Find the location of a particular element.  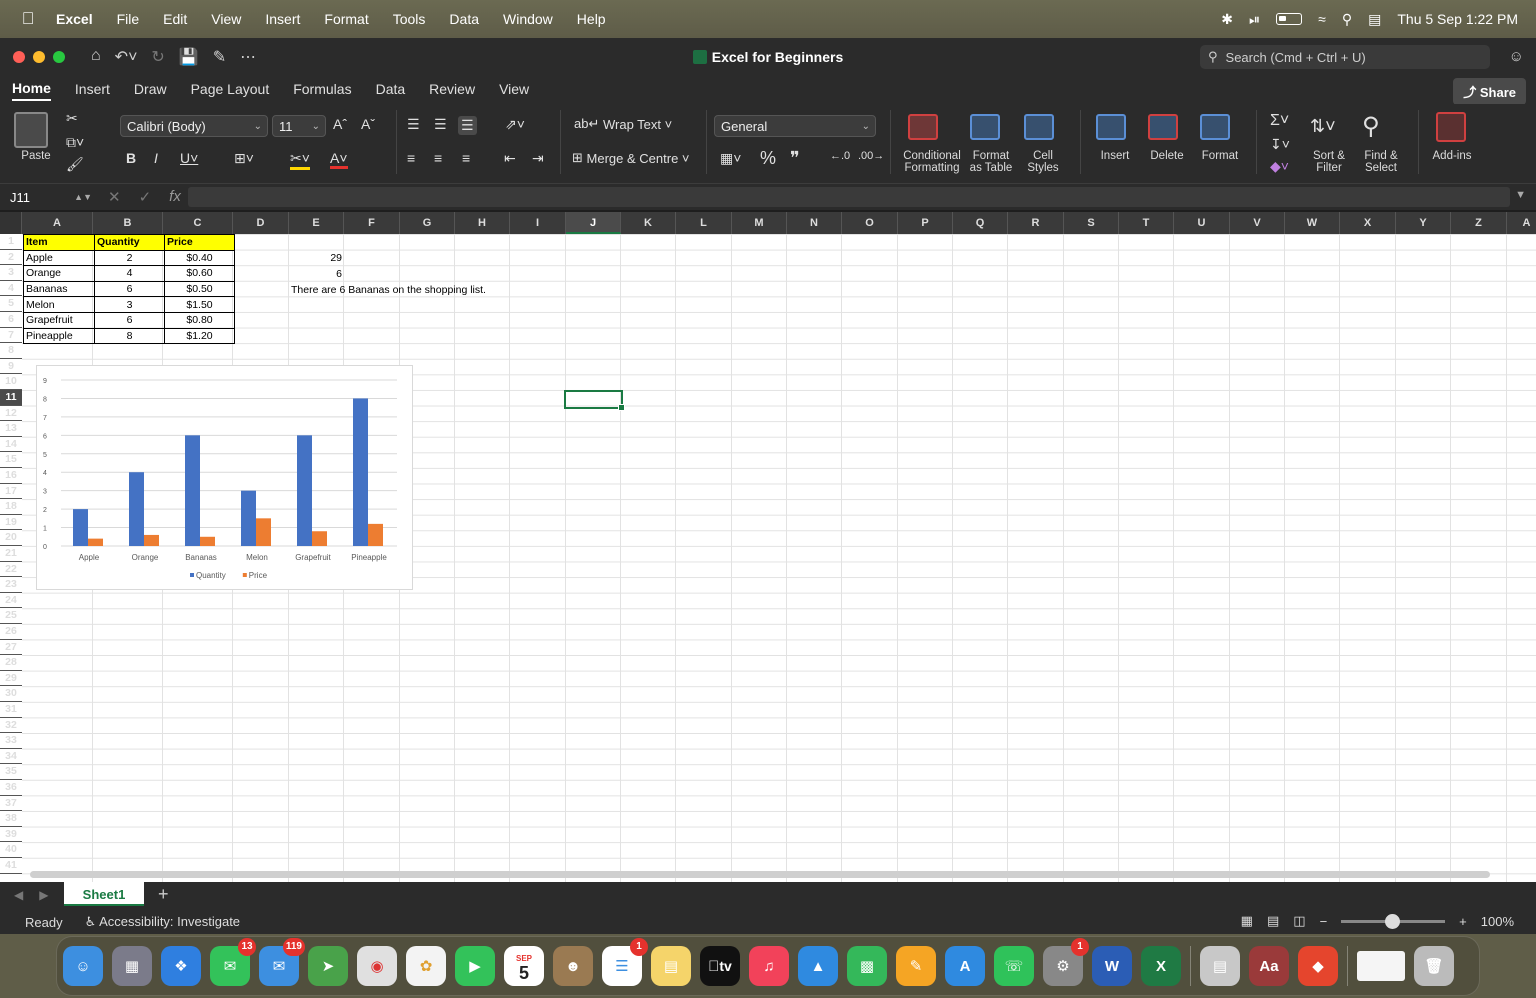

row-header-31: 31 is located at coordinates (11, 710).